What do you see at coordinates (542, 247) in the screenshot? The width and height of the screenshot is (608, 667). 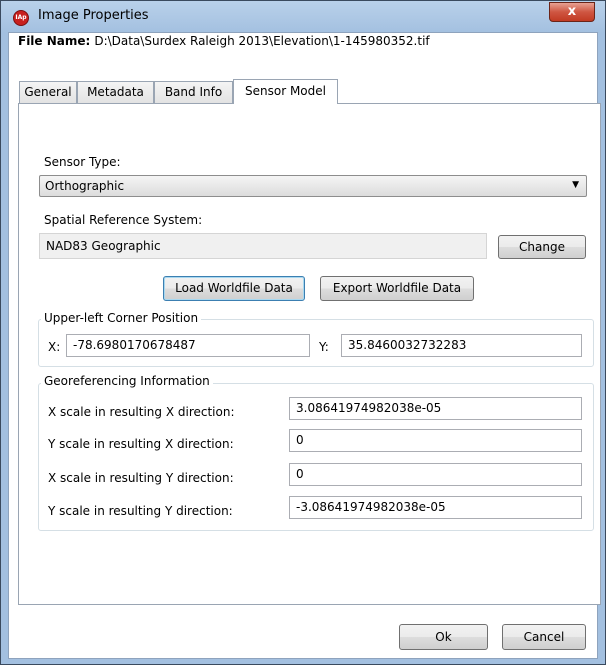 I see `change-srs-button: Change` at bounding box center [542, 247].